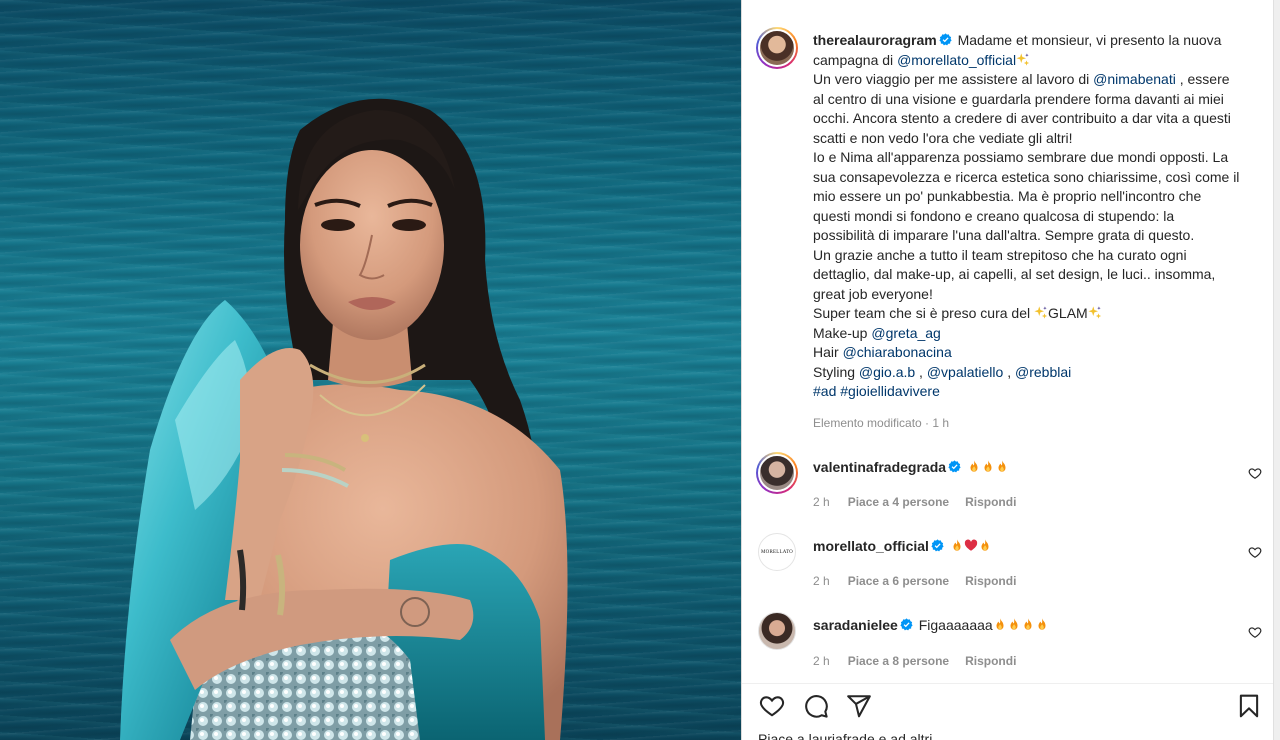  I want to click on comment-avatar-valentinafradegrada, so click(777, 473).